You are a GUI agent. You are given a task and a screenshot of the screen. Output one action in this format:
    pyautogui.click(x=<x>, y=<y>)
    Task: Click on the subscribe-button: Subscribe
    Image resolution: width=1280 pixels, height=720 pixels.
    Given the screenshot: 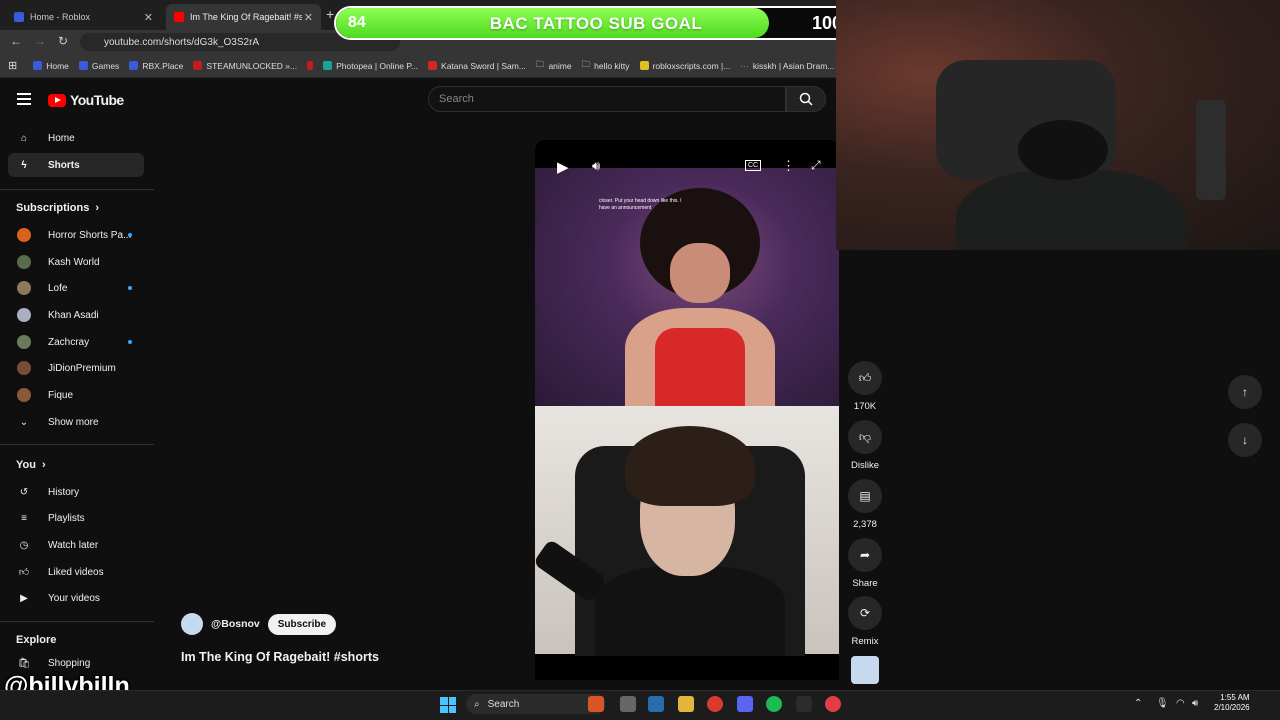 What is the action you would take?
    pyautogui.click(x=302, y=624)
    